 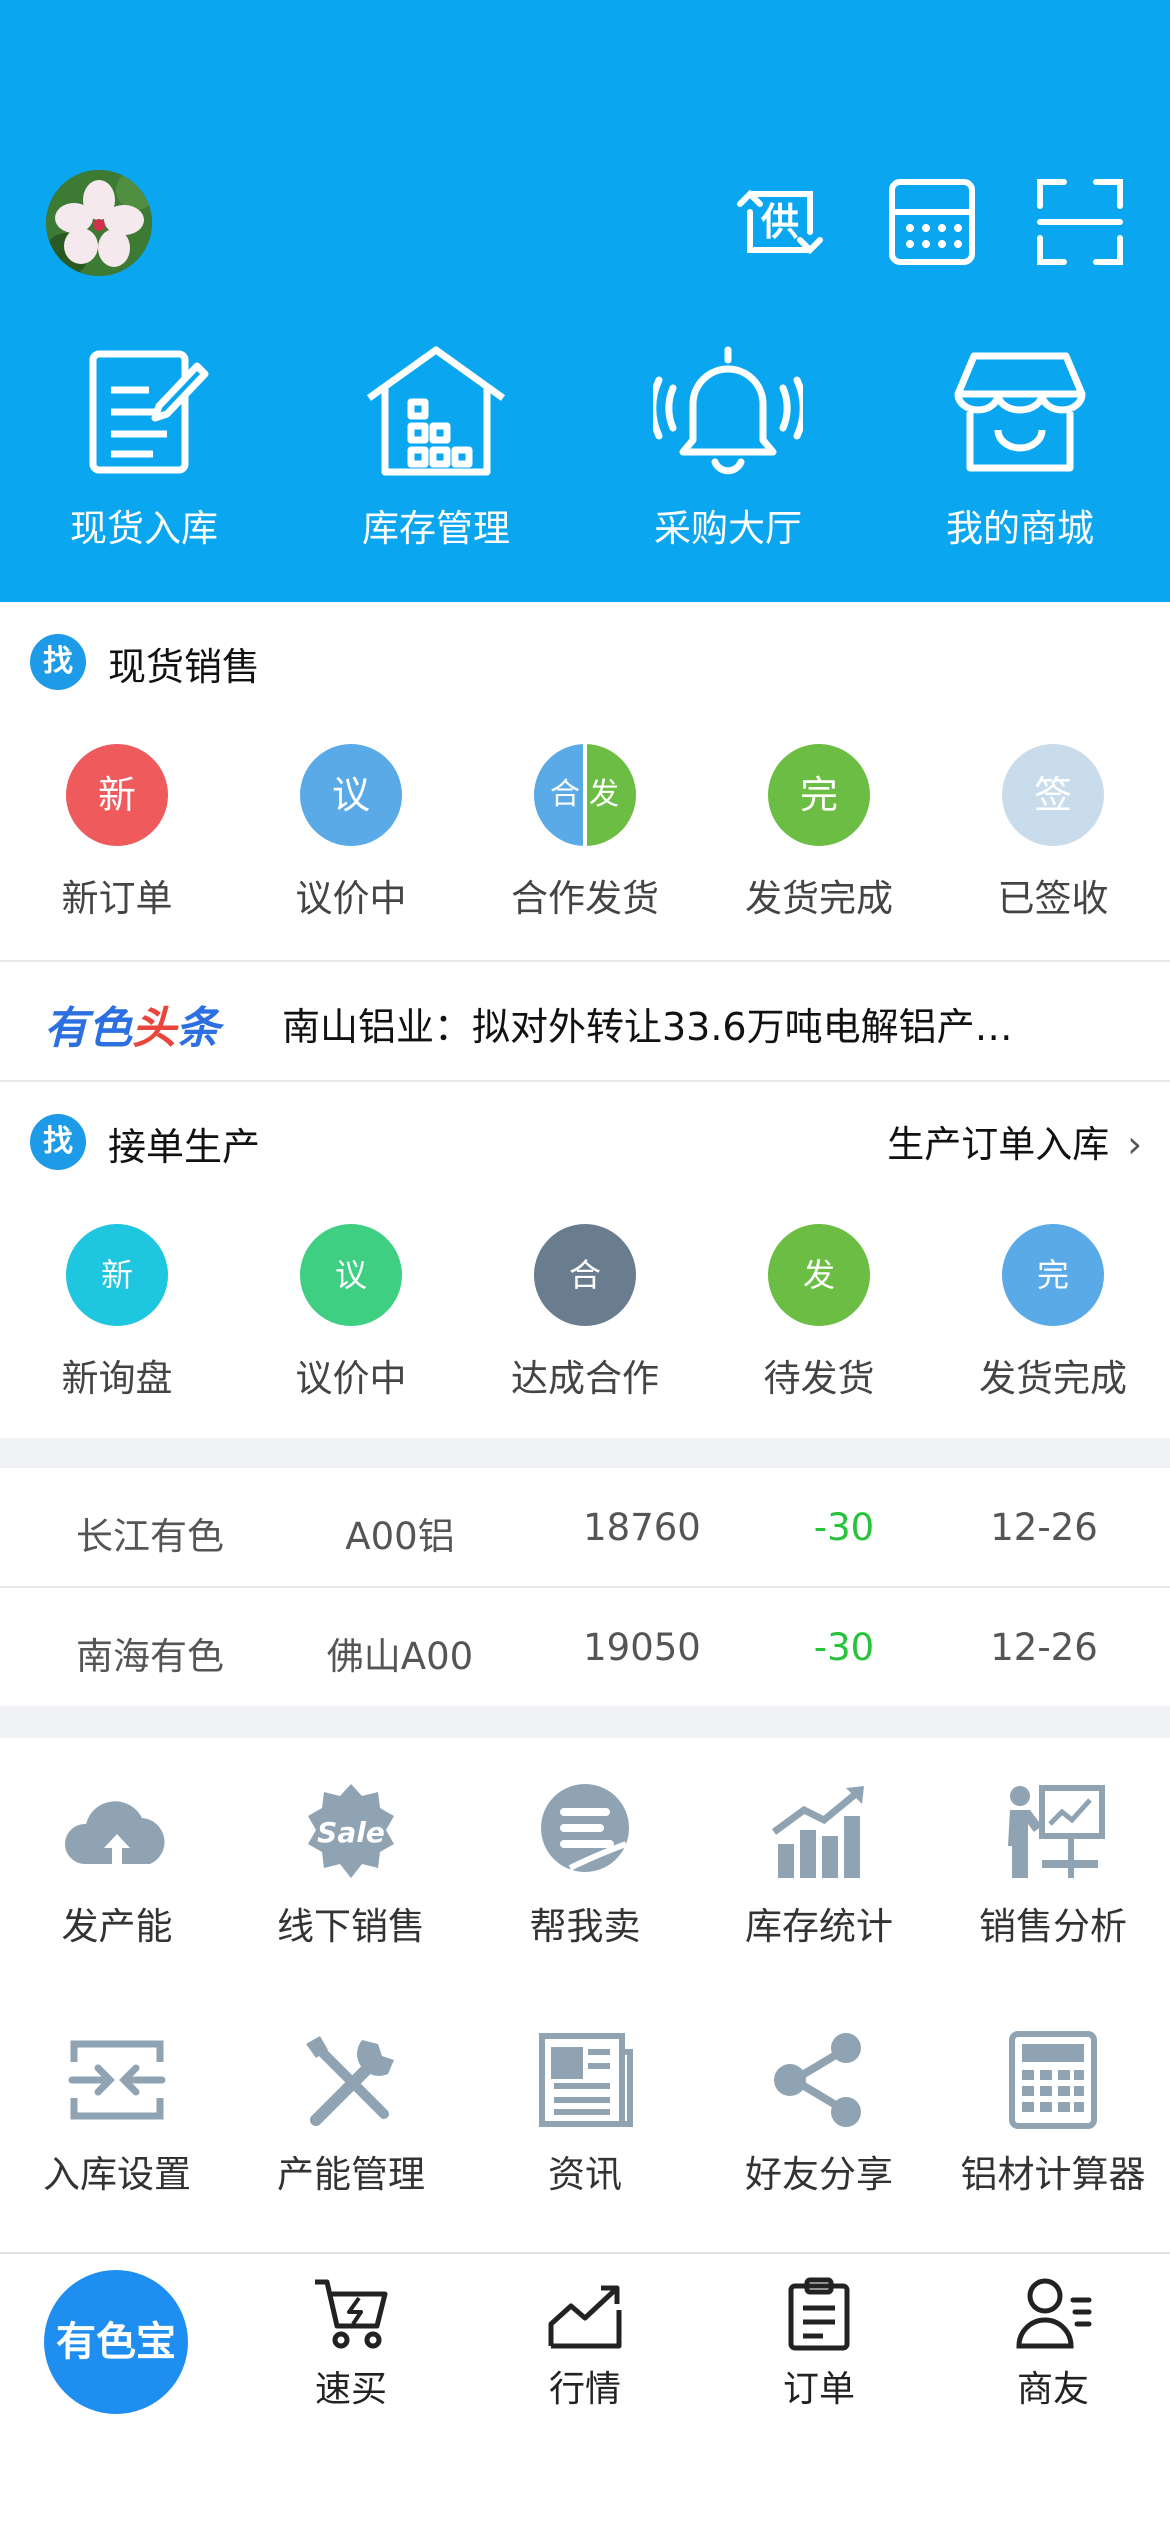 What do you see at coordinates (818, 2389) in the screenshot?
I see `tab-label: 订单` at bounding box center [818, 2389].